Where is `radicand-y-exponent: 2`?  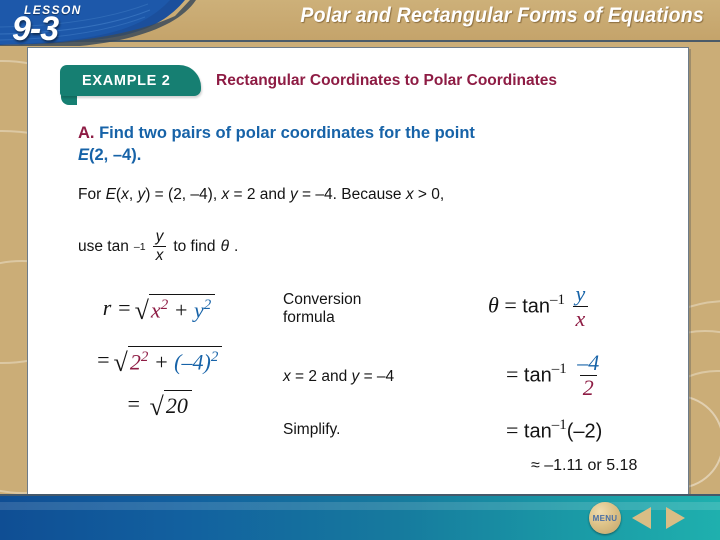 radicand-y-exponent: 2 is located at coordinates (207, 304).